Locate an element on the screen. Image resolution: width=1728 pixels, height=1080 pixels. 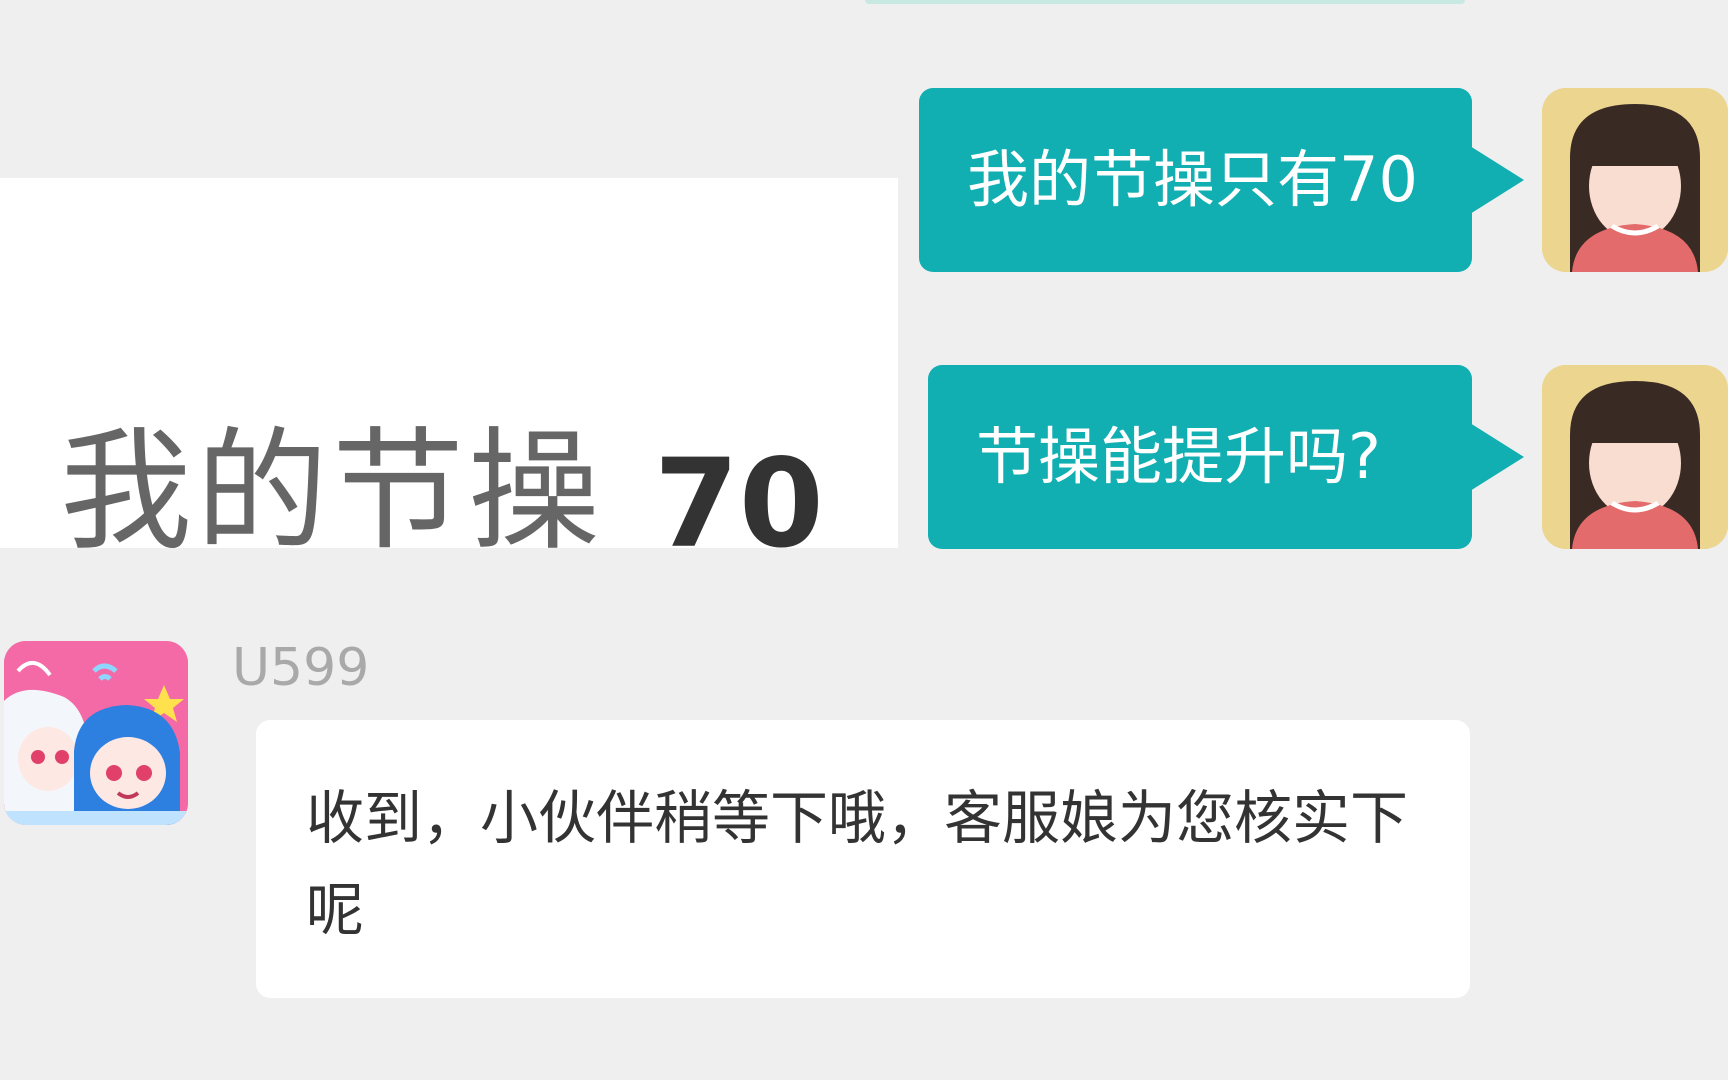
outgoing-message-bubble: 节操能提升吗? is located at coordinates (1226, 457).